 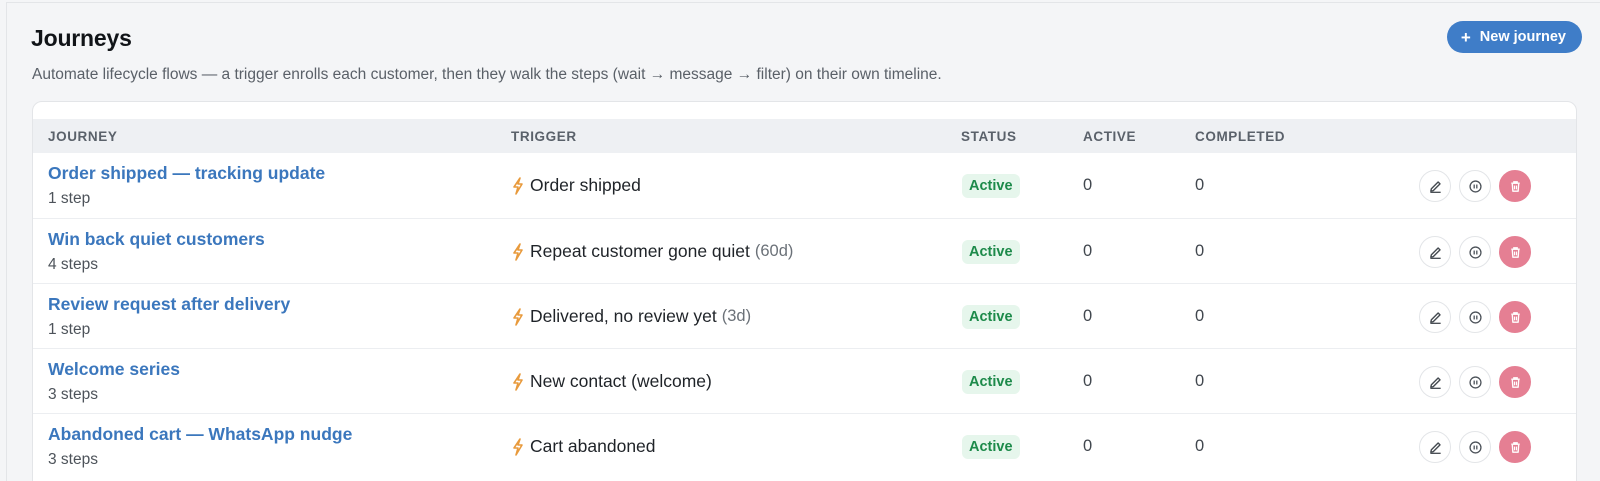 What do you see at coordinates (156, 239) in the screenshot?
I see `journey-name-link: Win back quiet customers` at bounding box center [156, 239].